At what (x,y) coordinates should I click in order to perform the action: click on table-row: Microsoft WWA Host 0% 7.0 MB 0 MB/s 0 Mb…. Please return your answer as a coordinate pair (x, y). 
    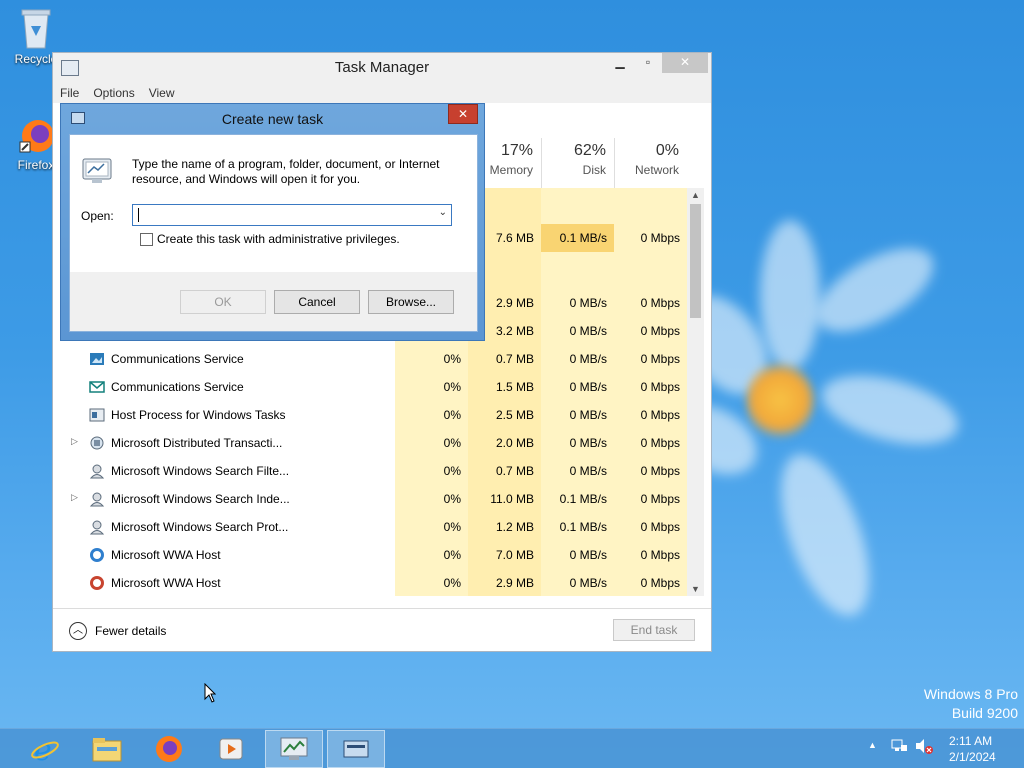
    Looking at the image, I should click on (371, 555).